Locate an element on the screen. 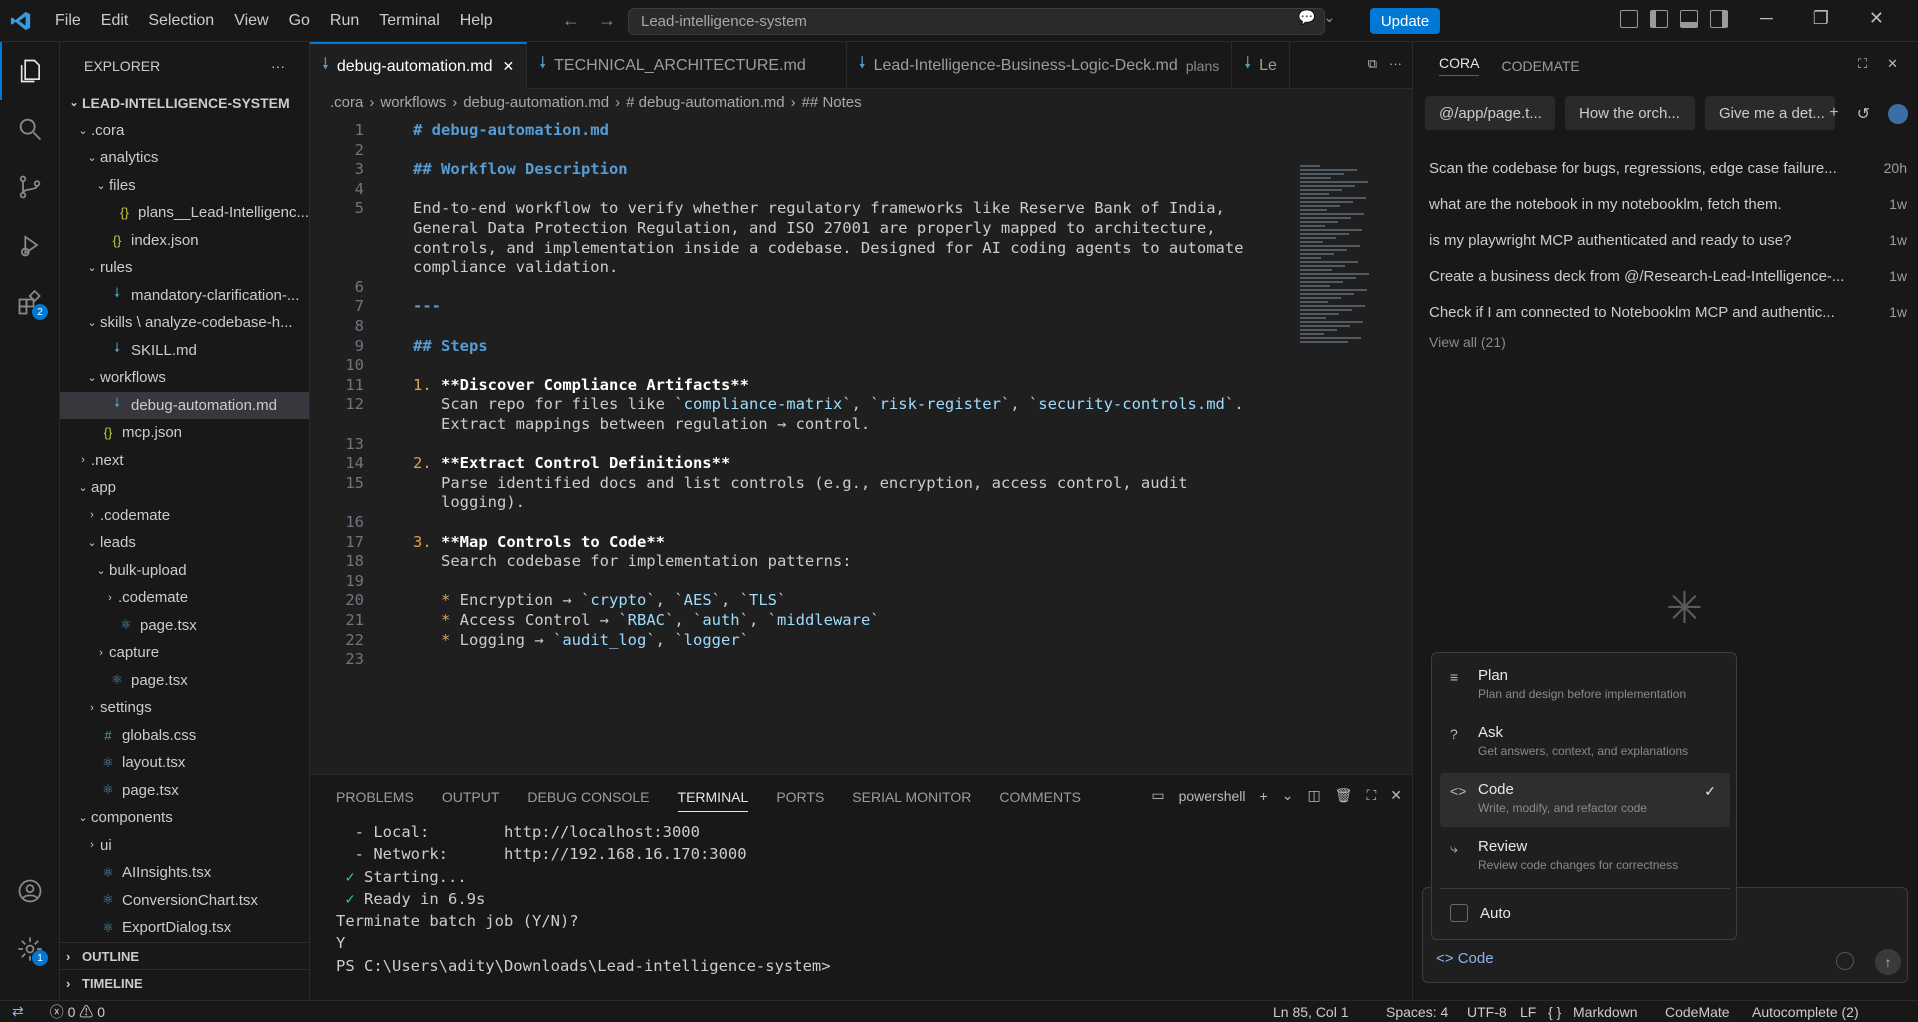 This screenshot has height=1022, width=1918. terminal-shell-label: powershell is located at coordinates (1212, 796).